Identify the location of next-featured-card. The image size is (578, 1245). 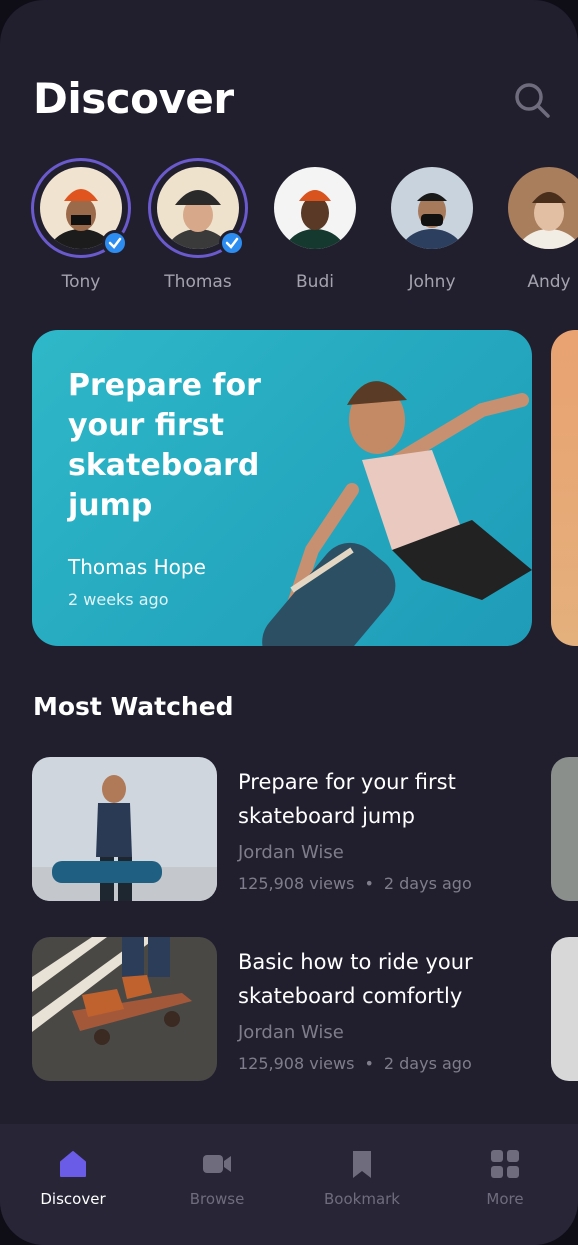
(564, 488).